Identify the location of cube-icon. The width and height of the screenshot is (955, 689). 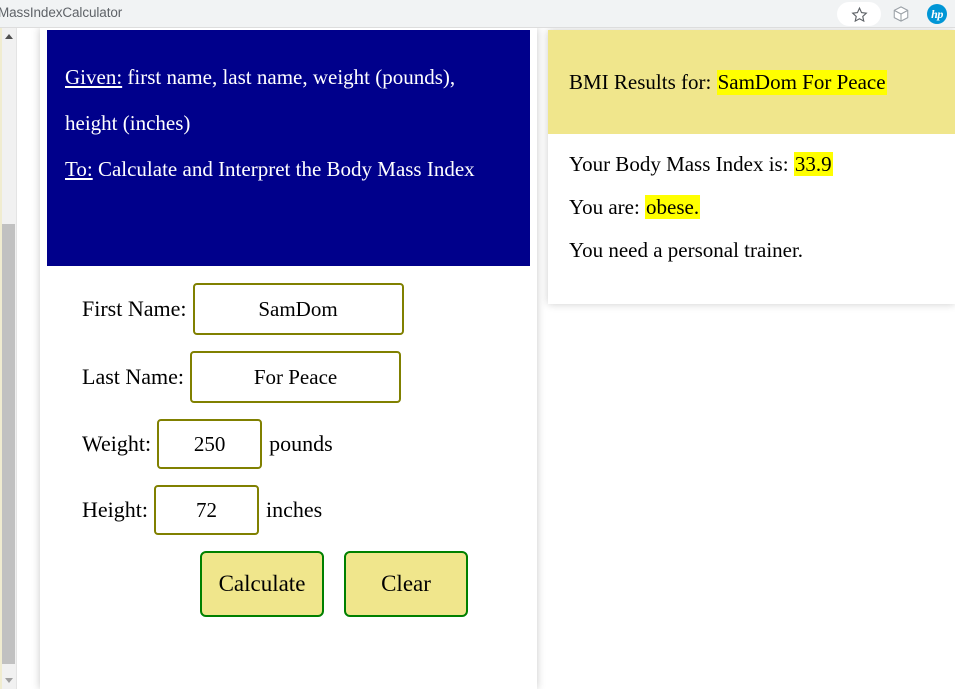
(901, 14).